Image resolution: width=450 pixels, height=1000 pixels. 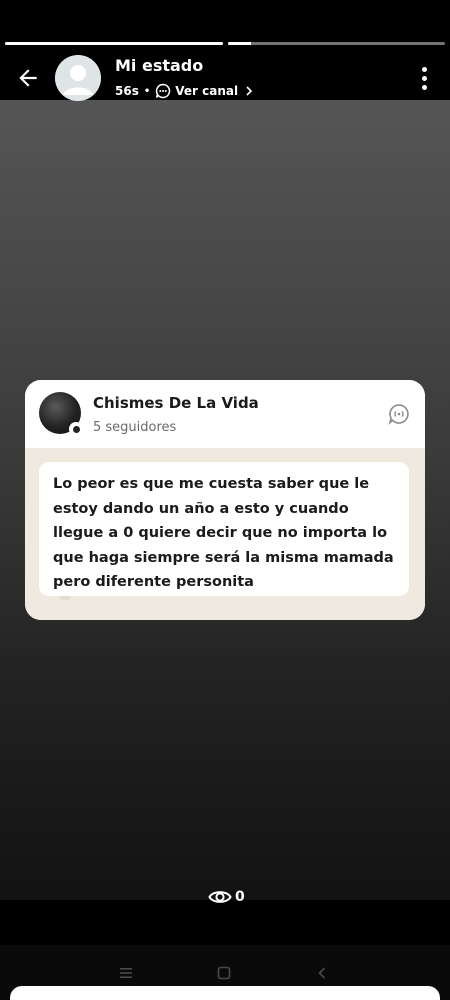 I want to click on chevron-left-icon, so click(x=322, y=973).